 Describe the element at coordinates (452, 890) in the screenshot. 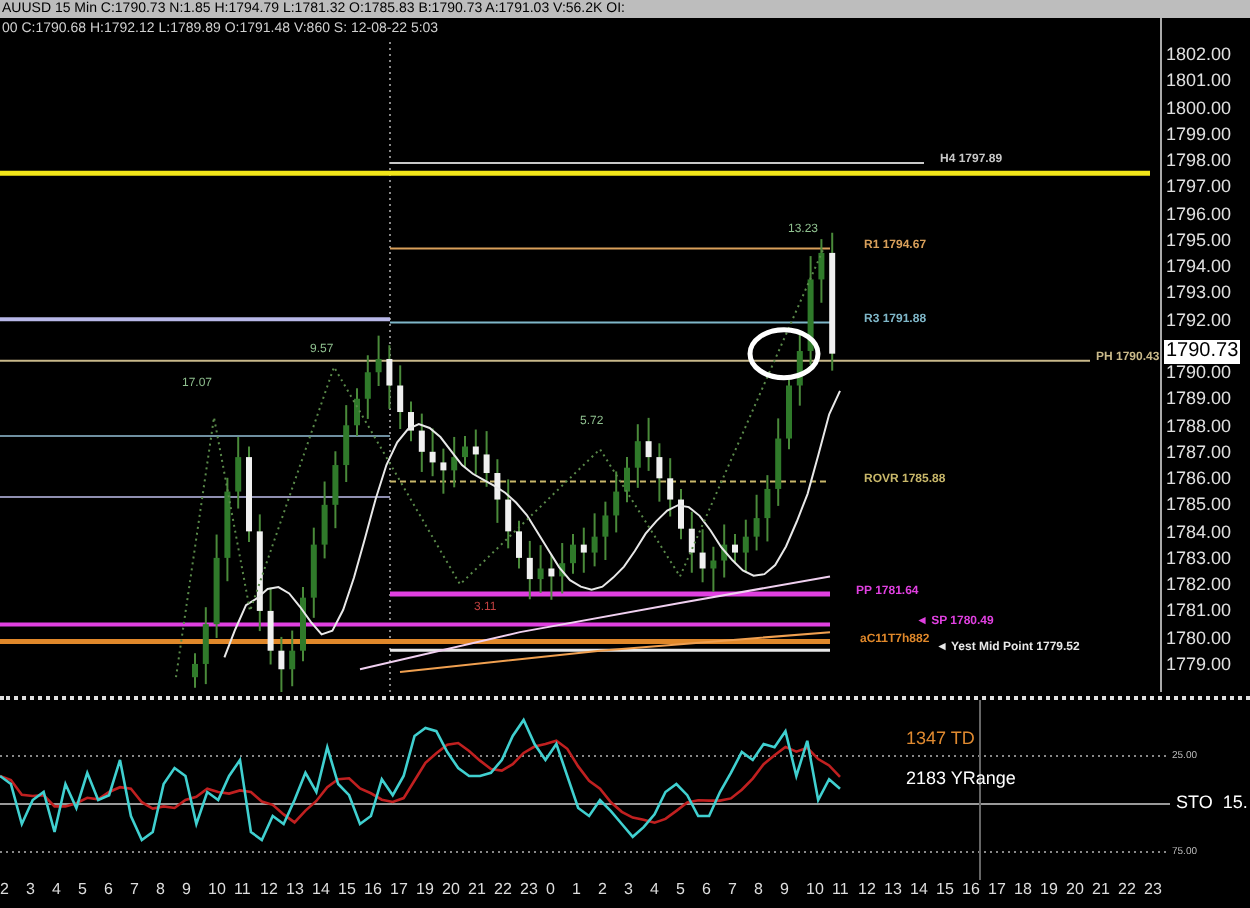

I see `time-axis-label: 20` at that location.